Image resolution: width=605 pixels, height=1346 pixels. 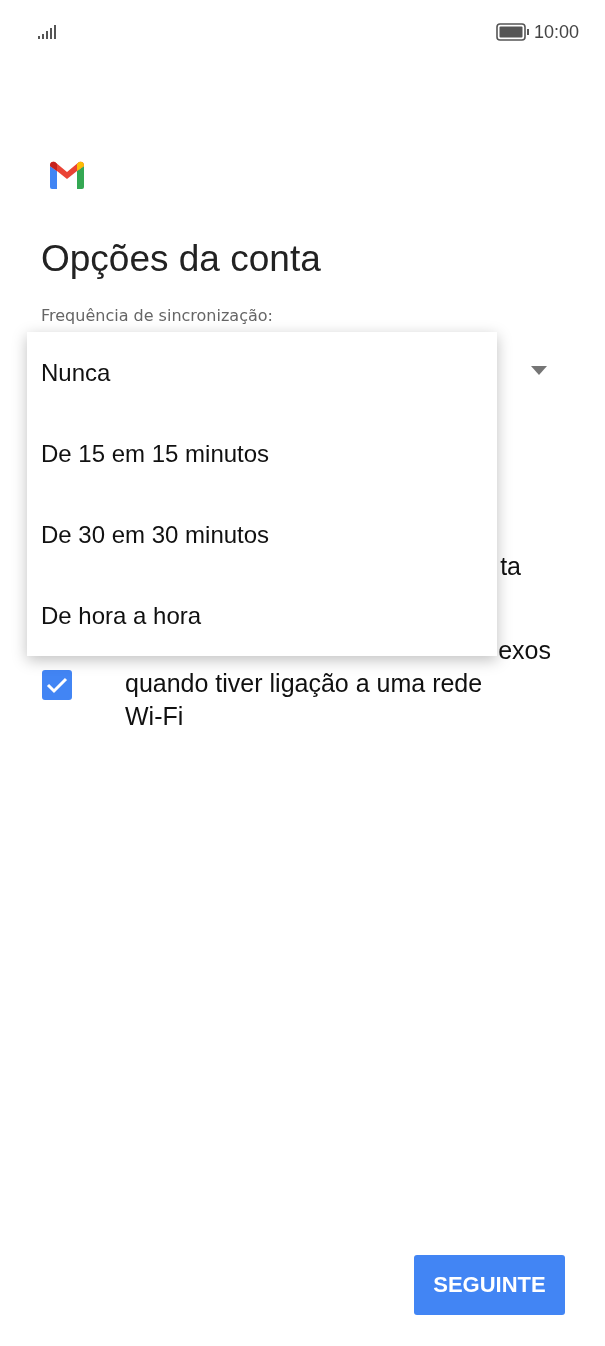 I want to click on clock-time: 10:00, so click(x=556, y=32).